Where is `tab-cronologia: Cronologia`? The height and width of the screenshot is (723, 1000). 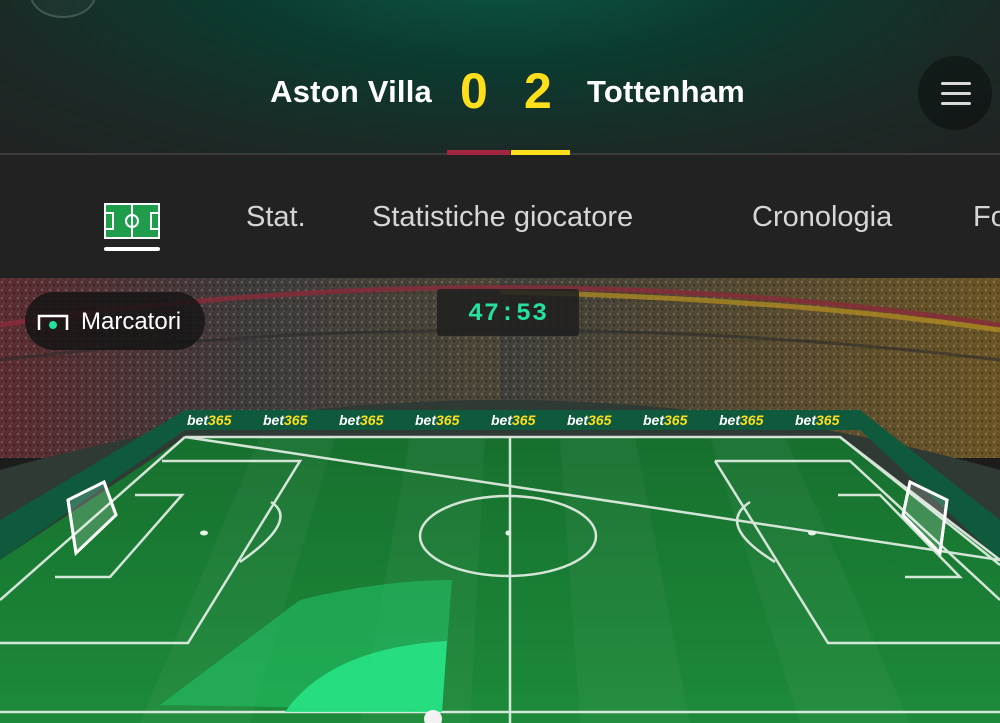 tab-cronologia: Cronologia is located at coordinates (822, 217).